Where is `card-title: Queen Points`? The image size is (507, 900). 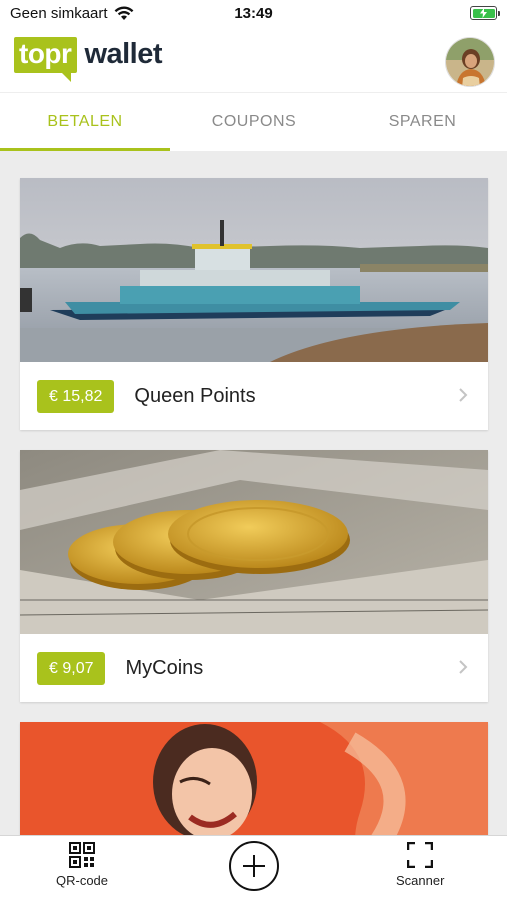
card-title: Queen Points is located at coordinates (195, 395).